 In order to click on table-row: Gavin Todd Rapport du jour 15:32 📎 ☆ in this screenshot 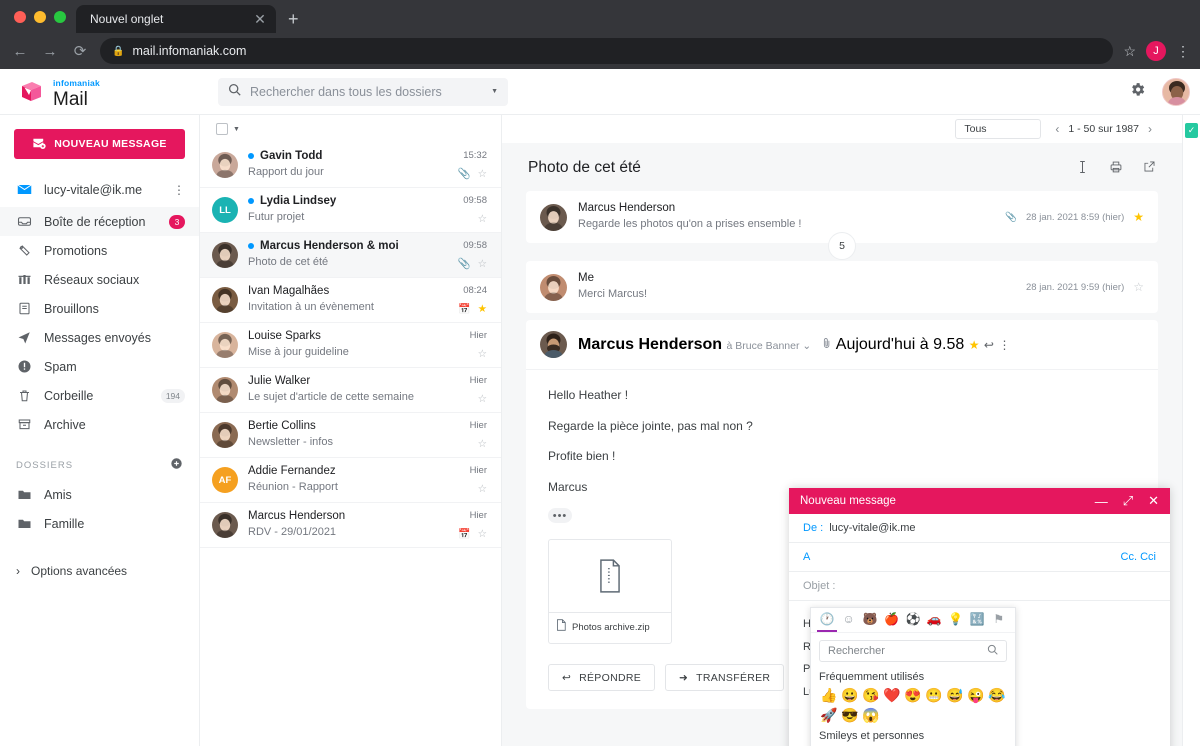, I will do `click(350, 165)`.